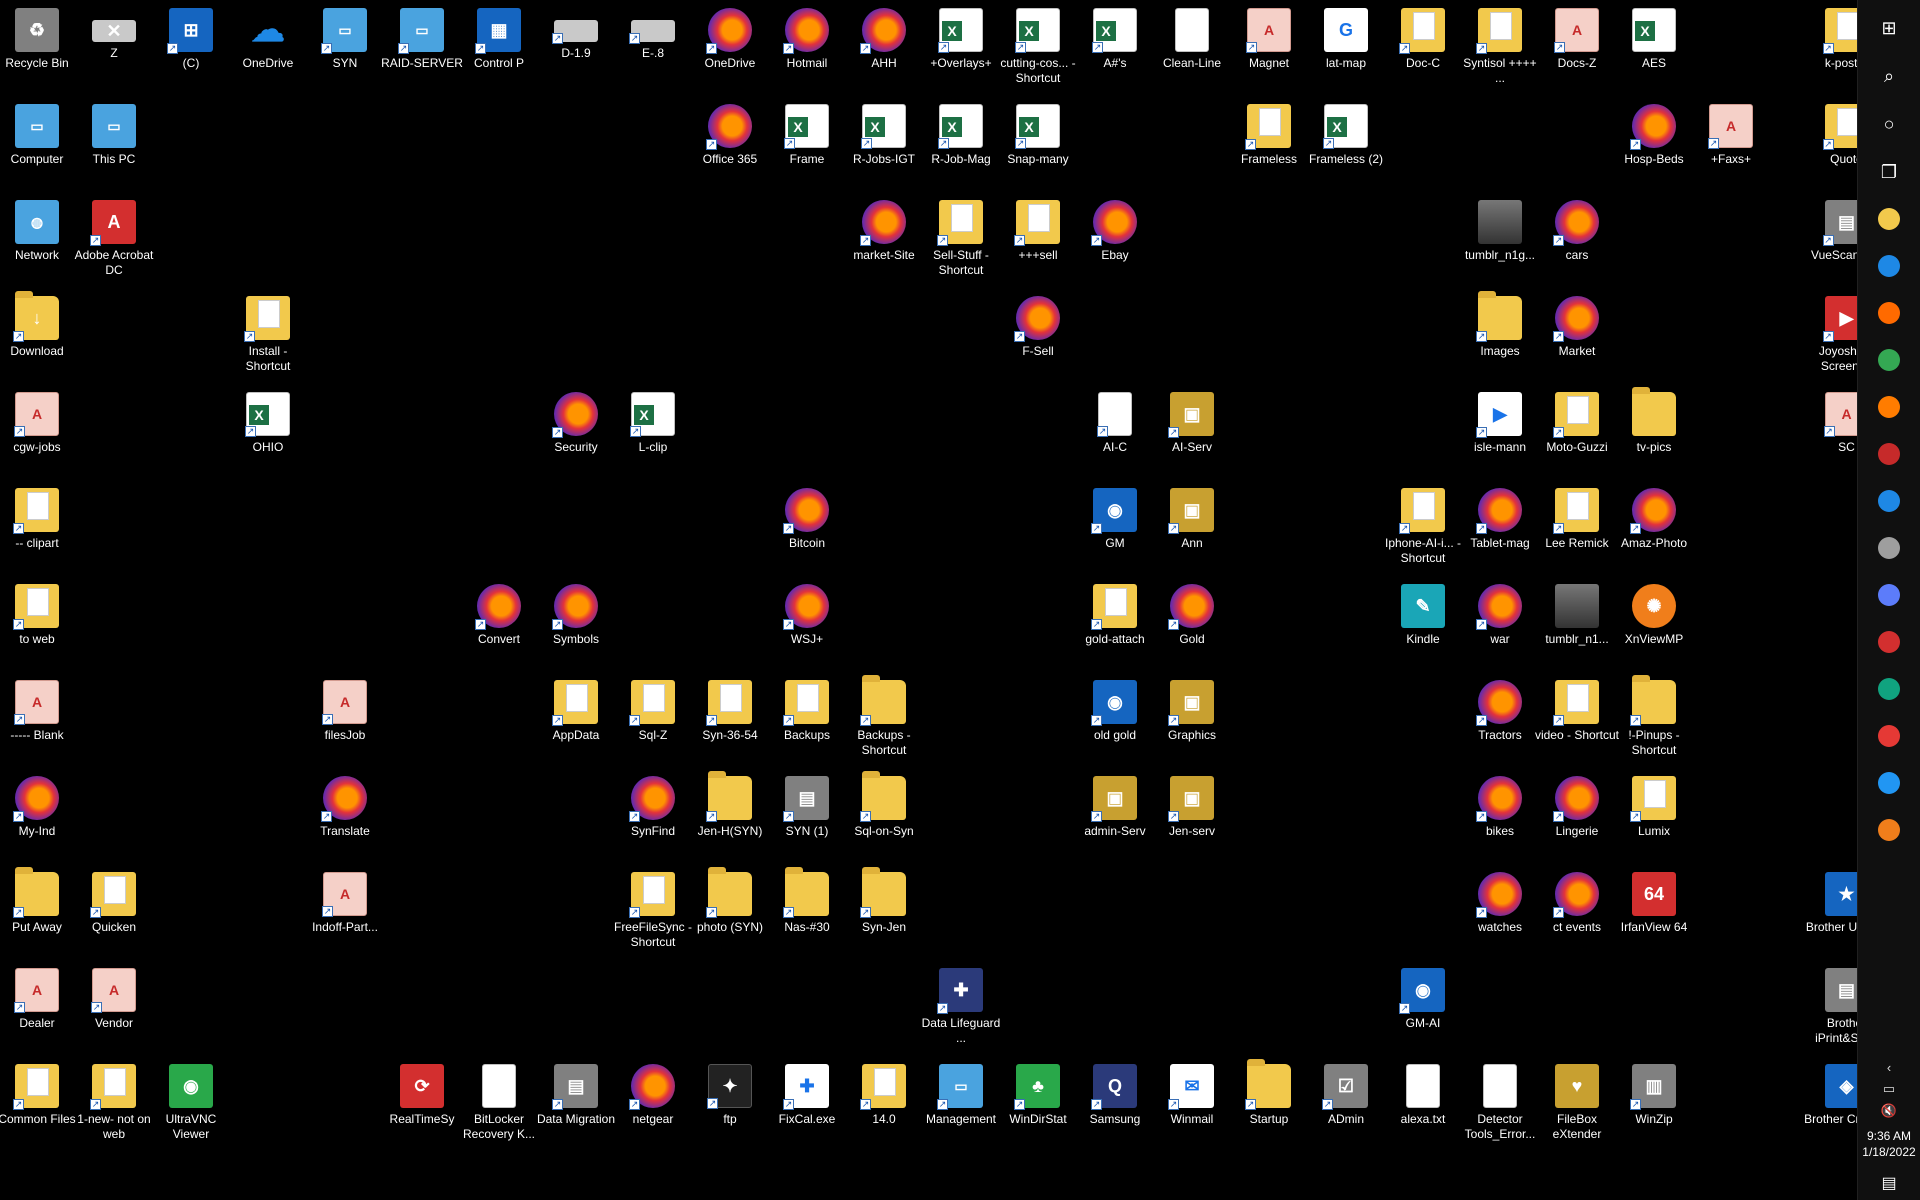 This screenshot has height=1200, width=1920. What do you see at coordinates (807, 519) in the screenshot?
I see `desktop-icon-bitcoin: ↗ Bitcoin` at bounding box center [807, 519].